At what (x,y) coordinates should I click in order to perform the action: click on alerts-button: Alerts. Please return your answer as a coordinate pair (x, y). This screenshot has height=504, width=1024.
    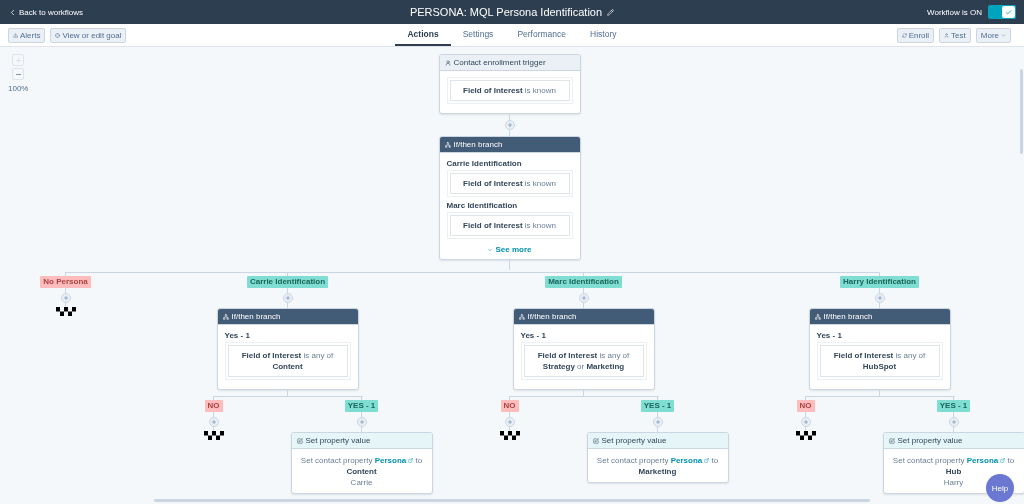
    Looking at the image, I should click on (27, 35).